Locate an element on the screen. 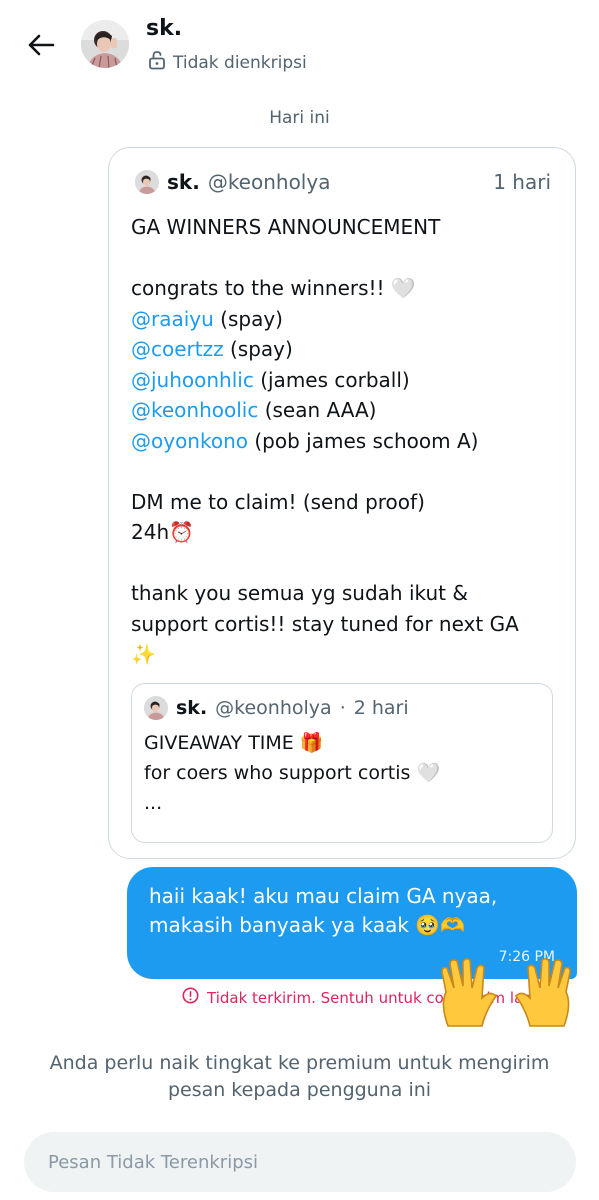  winner-note: (james corball) is located at coordinates (331, 379).